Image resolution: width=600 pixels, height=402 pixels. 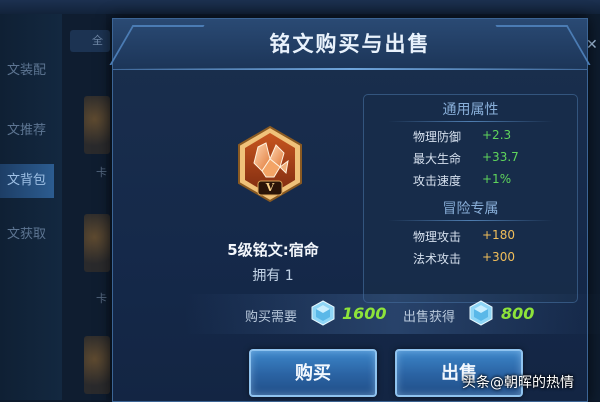 What do you see at coordinates (27, 181) in the screenshot?
I see `nav-item-rune-bag: 文背包` at bounding box center [27, 181].